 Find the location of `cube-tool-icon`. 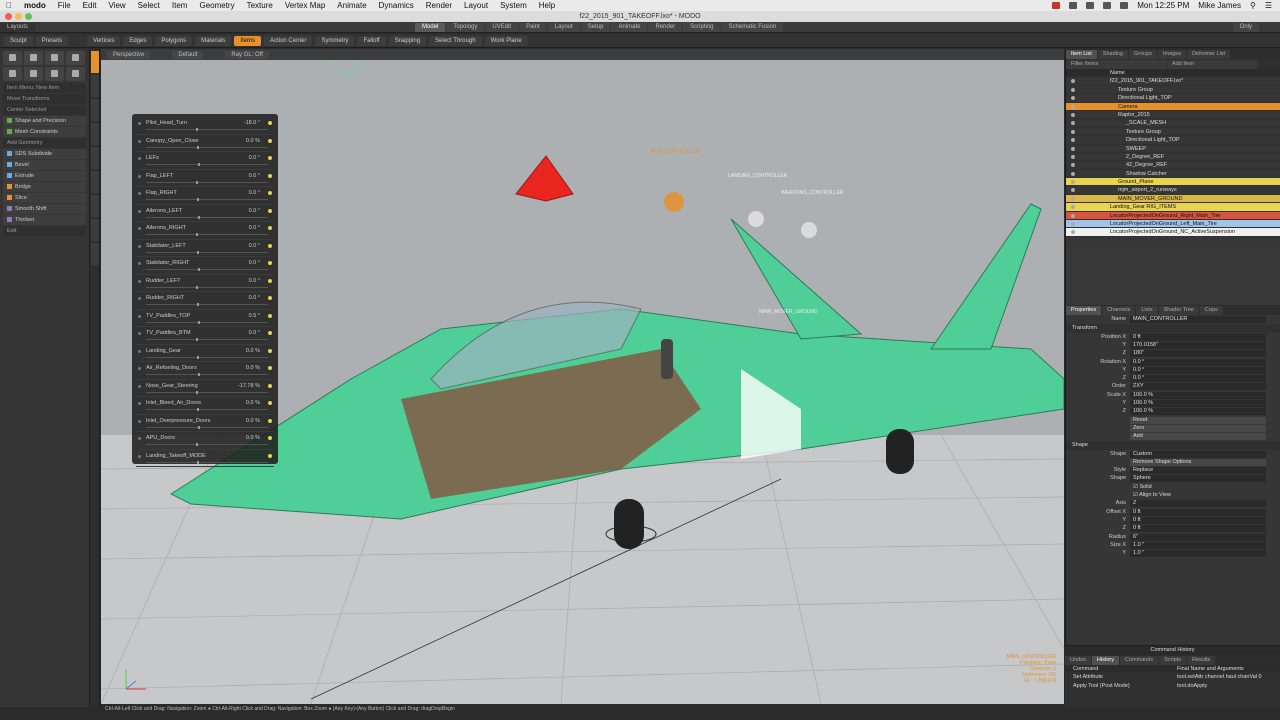

cube-tool-icon is located at coordinates (12, 58).